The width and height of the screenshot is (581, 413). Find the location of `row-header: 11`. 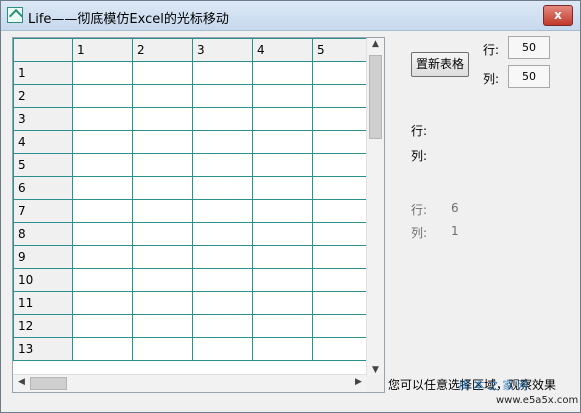

row-header: 11 is located at coordinates (43, 303).